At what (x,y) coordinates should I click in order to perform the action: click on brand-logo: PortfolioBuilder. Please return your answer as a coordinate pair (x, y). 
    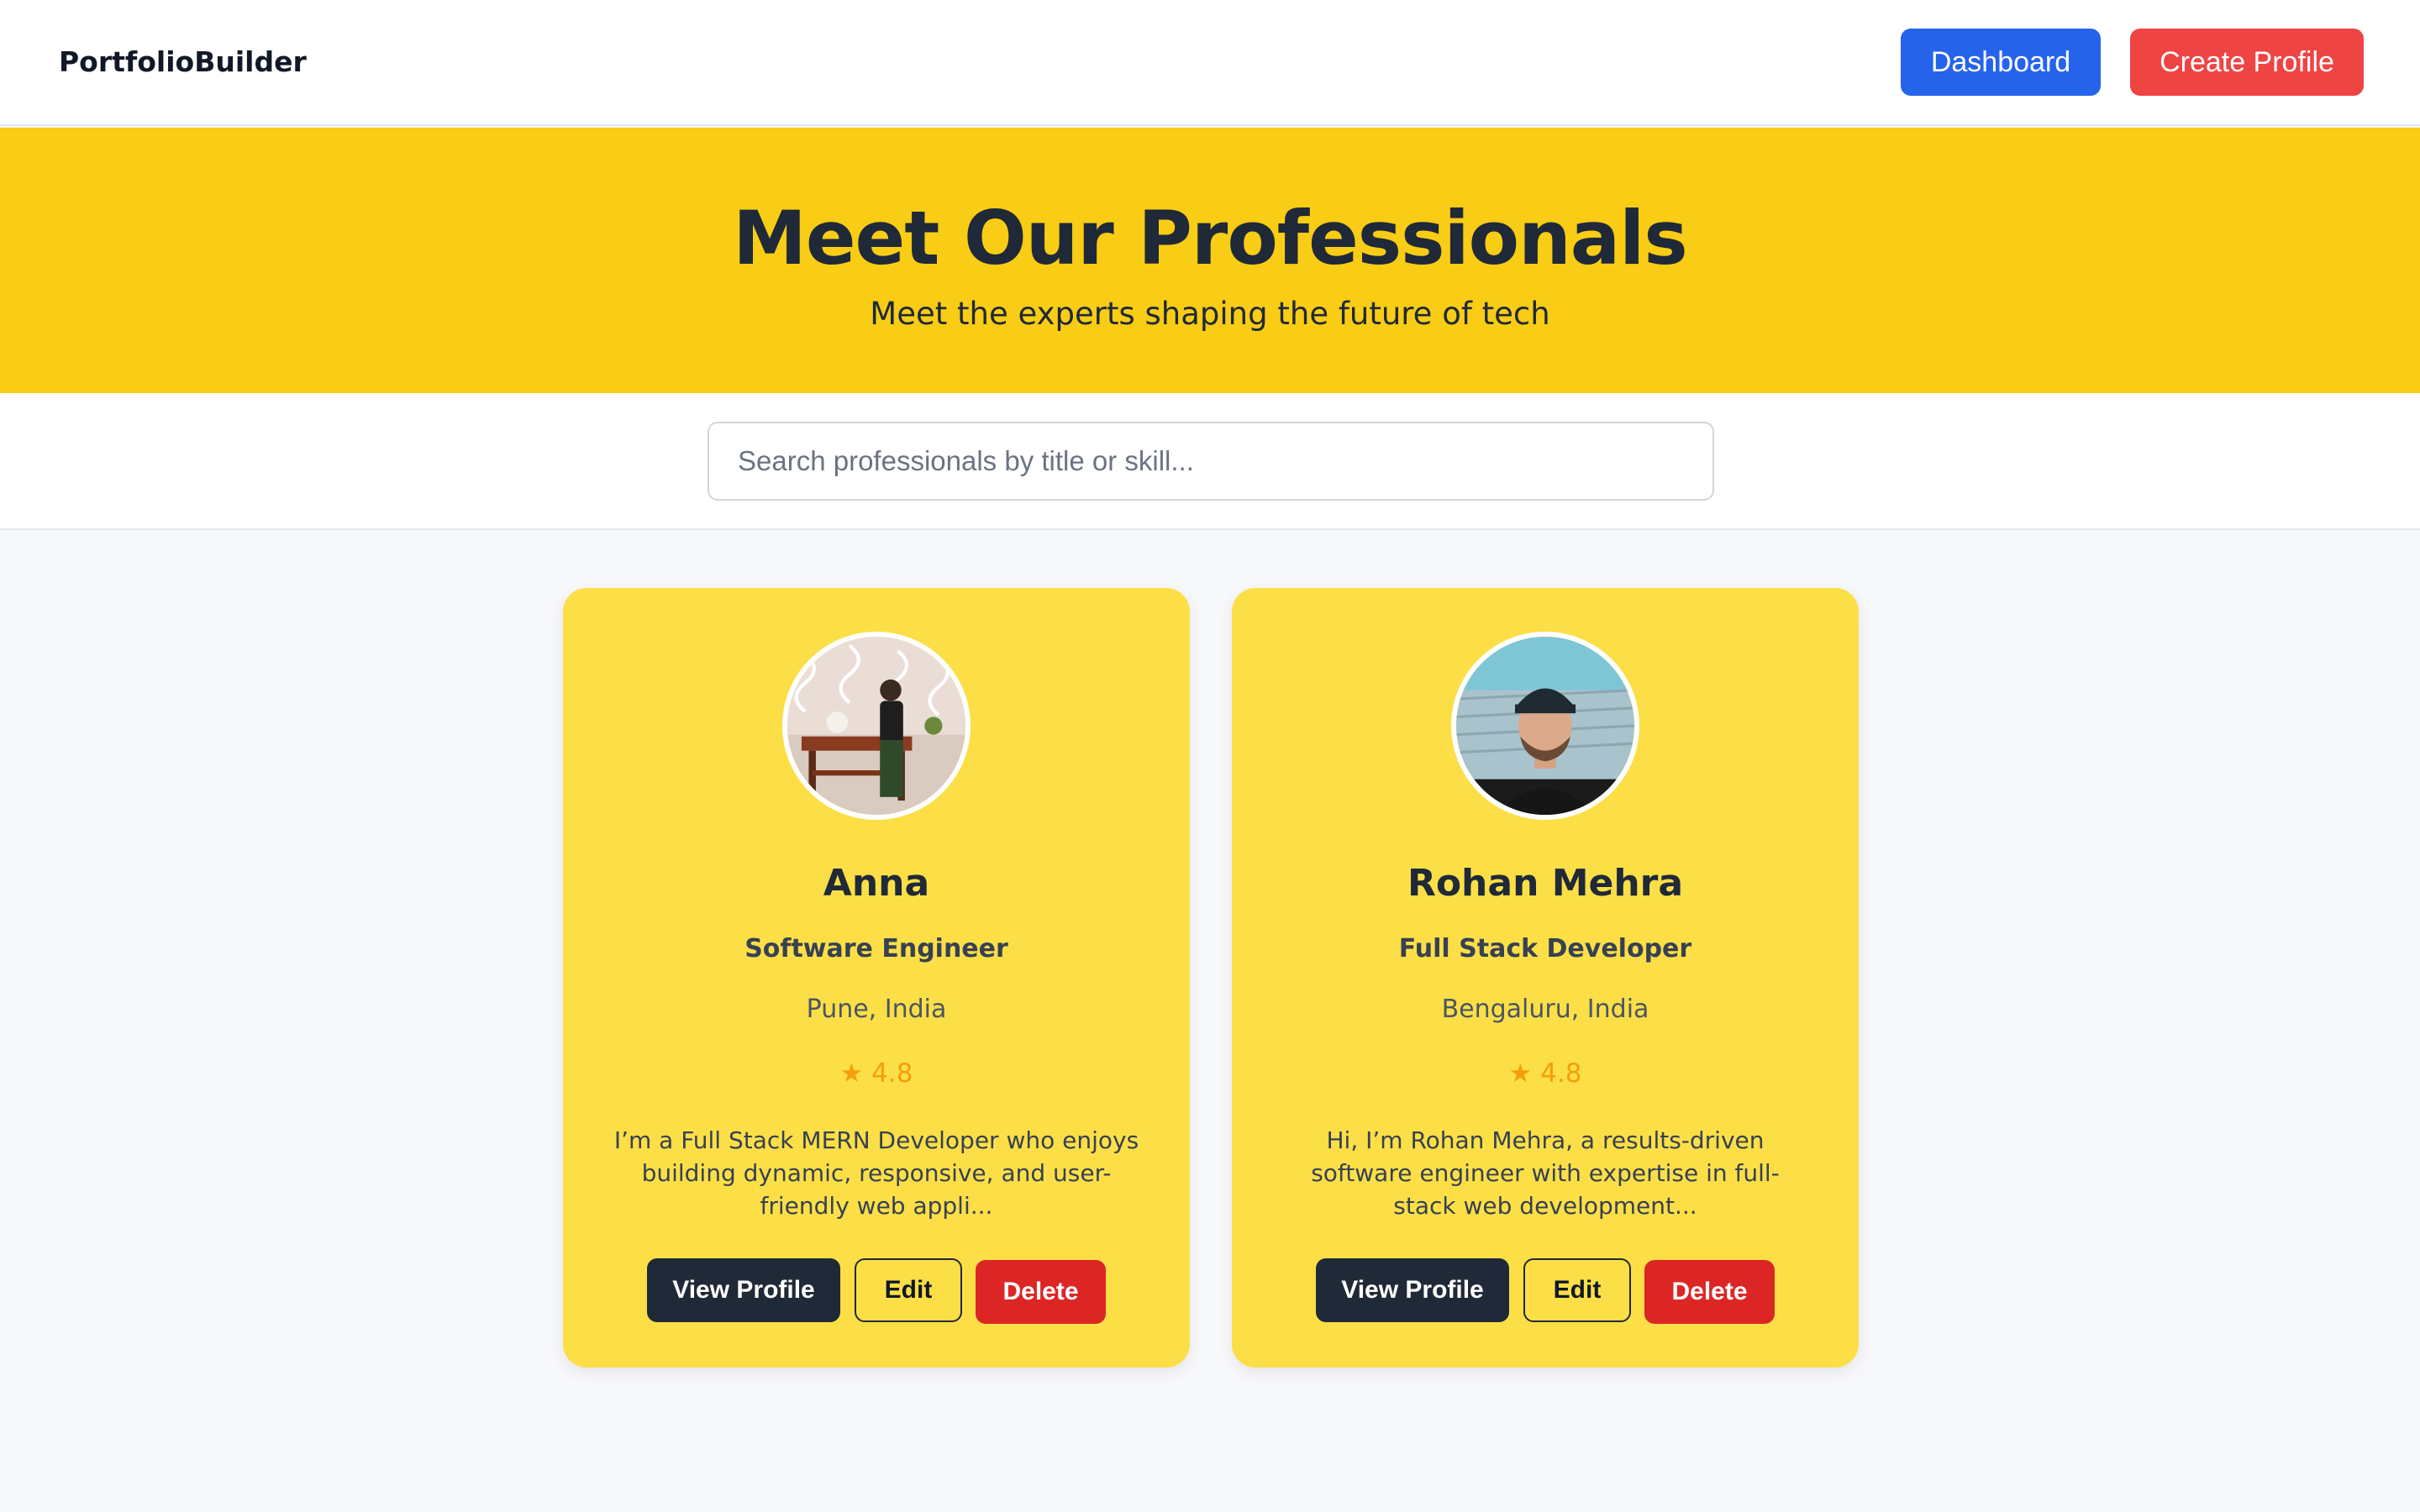
    Looking at the image, I should click on (183, 61).